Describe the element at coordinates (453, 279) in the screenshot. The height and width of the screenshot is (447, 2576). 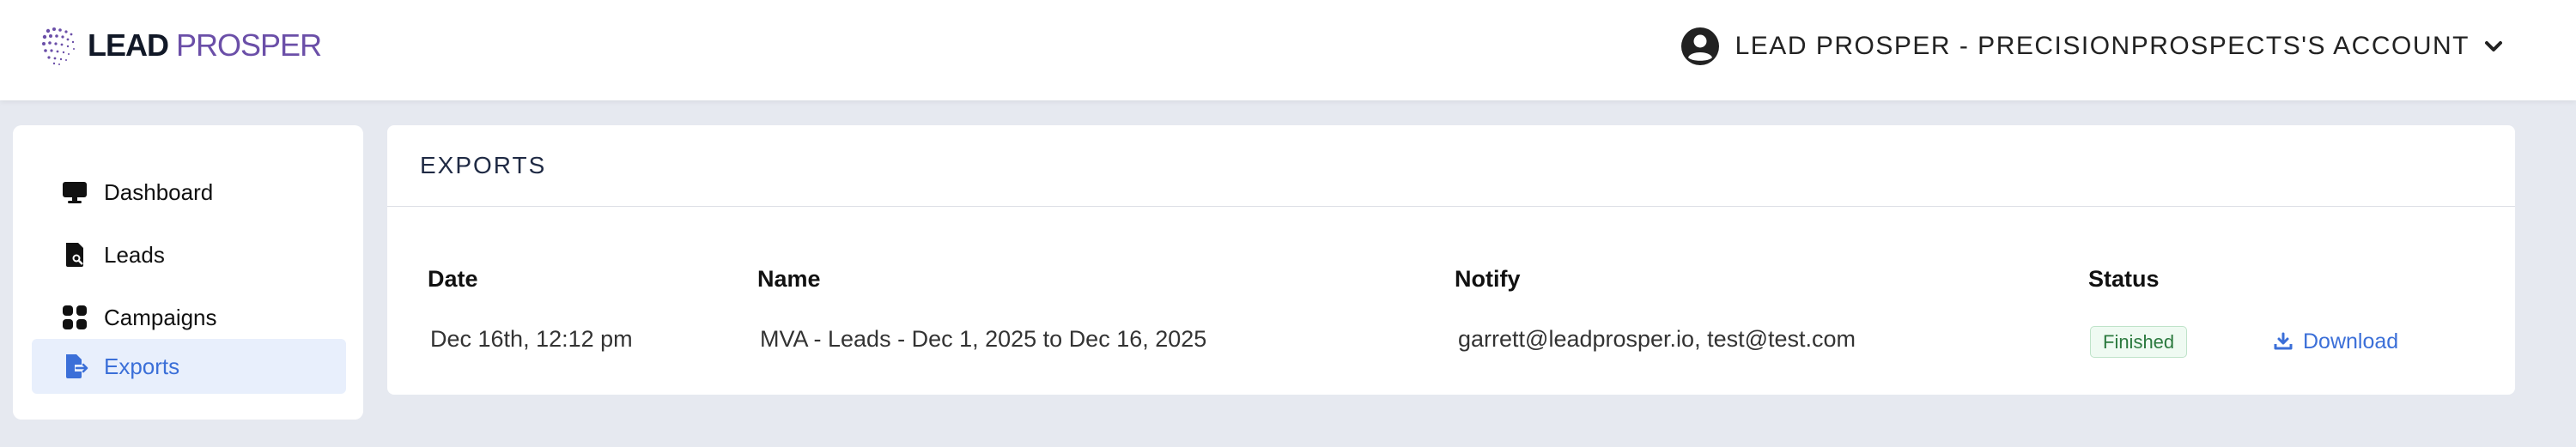
I see `column-header-date: Date` at that location.